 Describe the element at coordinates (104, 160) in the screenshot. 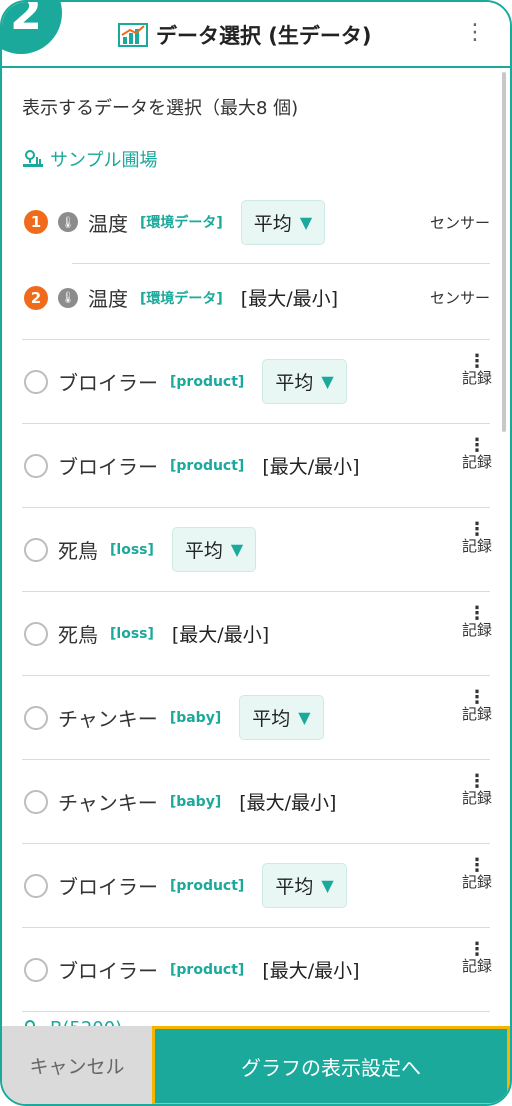

I see `farm-name: サンプル圃場` at that location.